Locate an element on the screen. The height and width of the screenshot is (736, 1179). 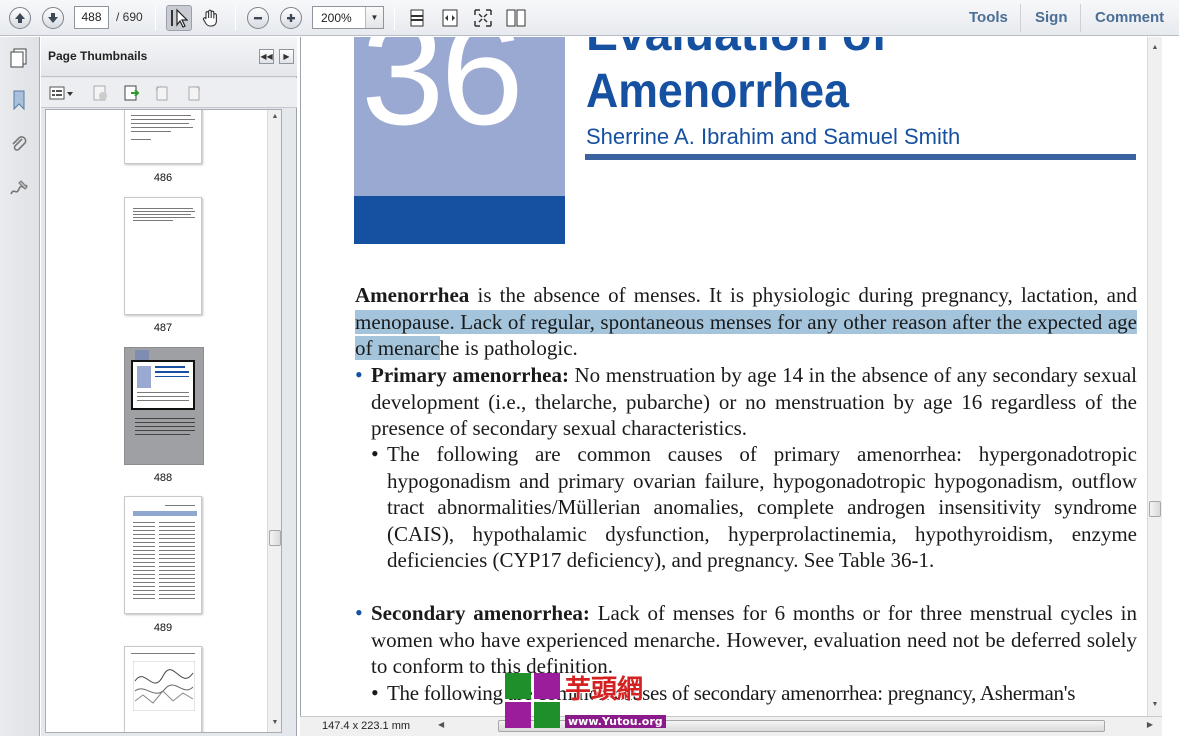
minus-icon is located at coordinates (258, 18).